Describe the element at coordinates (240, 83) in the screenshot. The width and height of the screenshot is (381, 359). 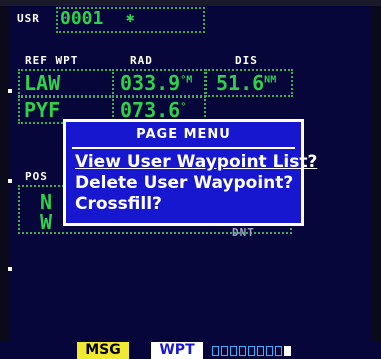
I see `dis-number-1: 51.6` at that location.